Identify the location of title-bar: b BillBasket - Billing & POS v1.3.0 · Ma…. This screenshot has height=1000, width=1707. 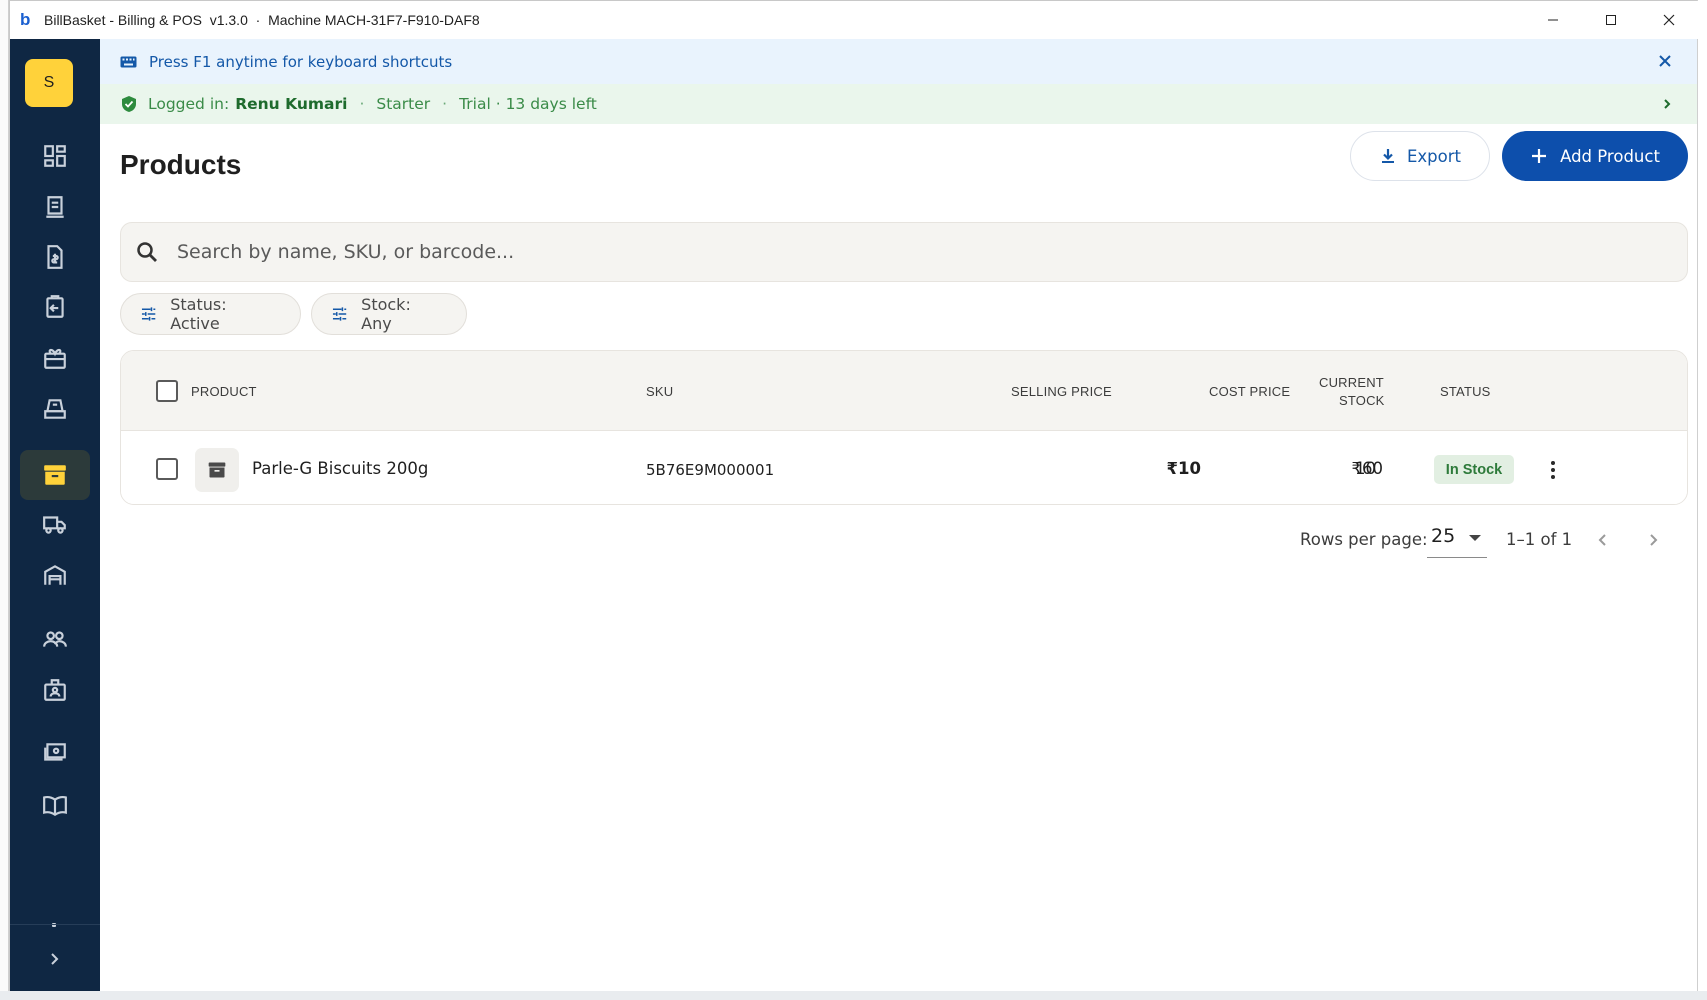
(854, 20).